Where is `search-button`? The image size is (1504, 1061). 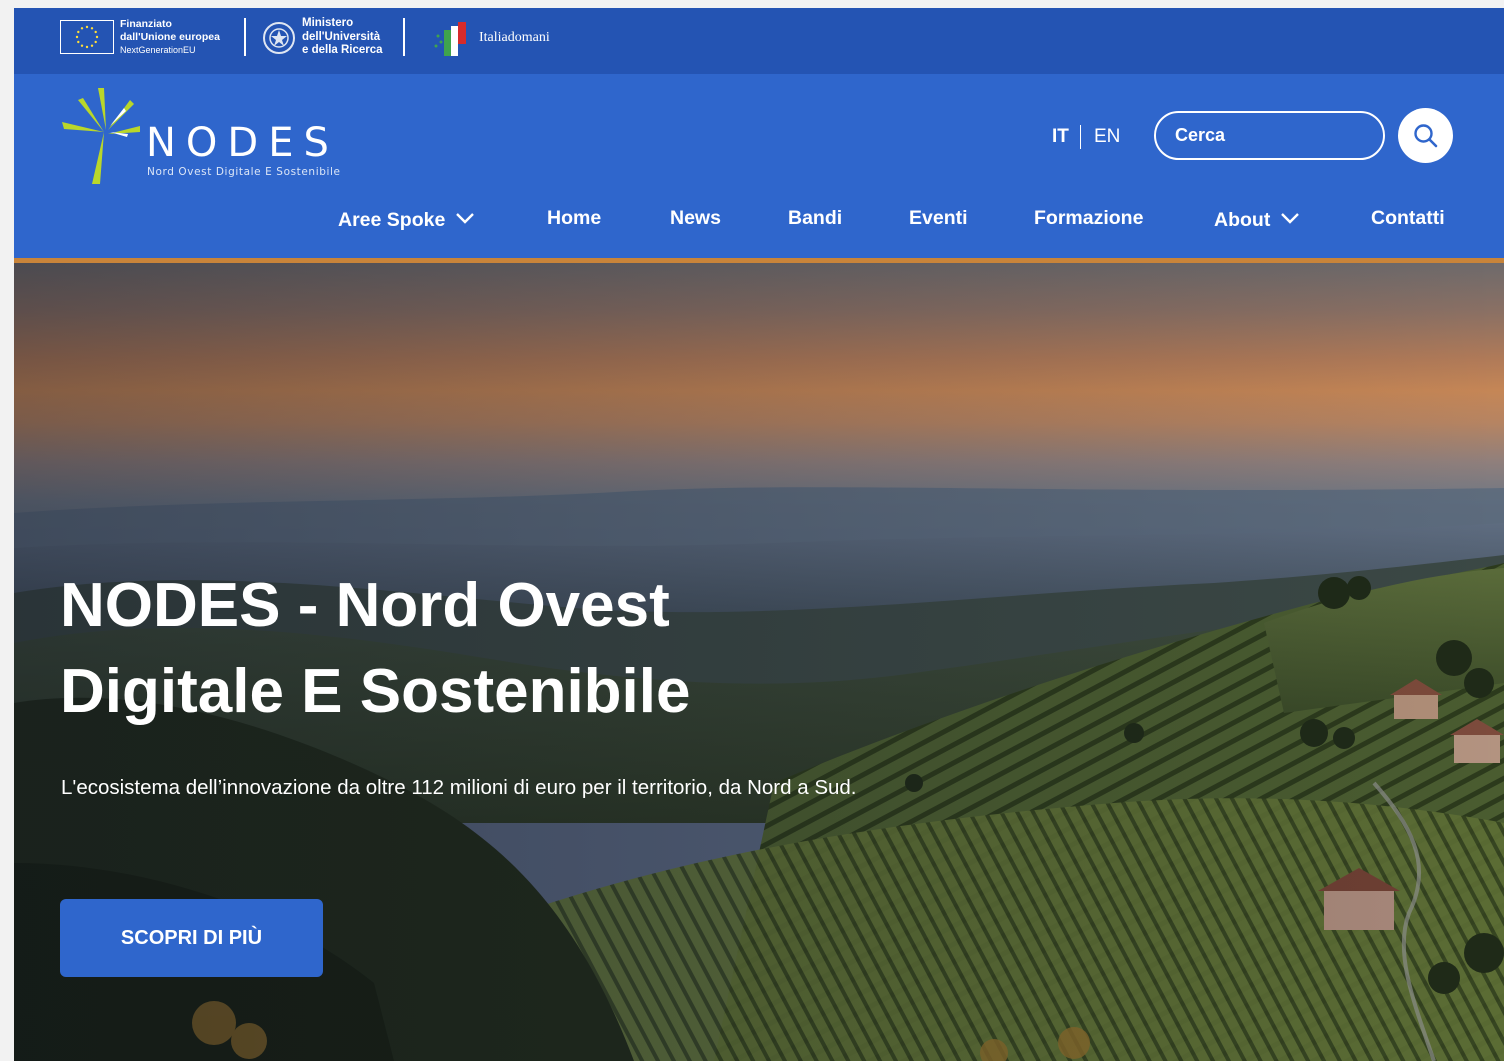
search-button is located at coordinates (1425, 135).